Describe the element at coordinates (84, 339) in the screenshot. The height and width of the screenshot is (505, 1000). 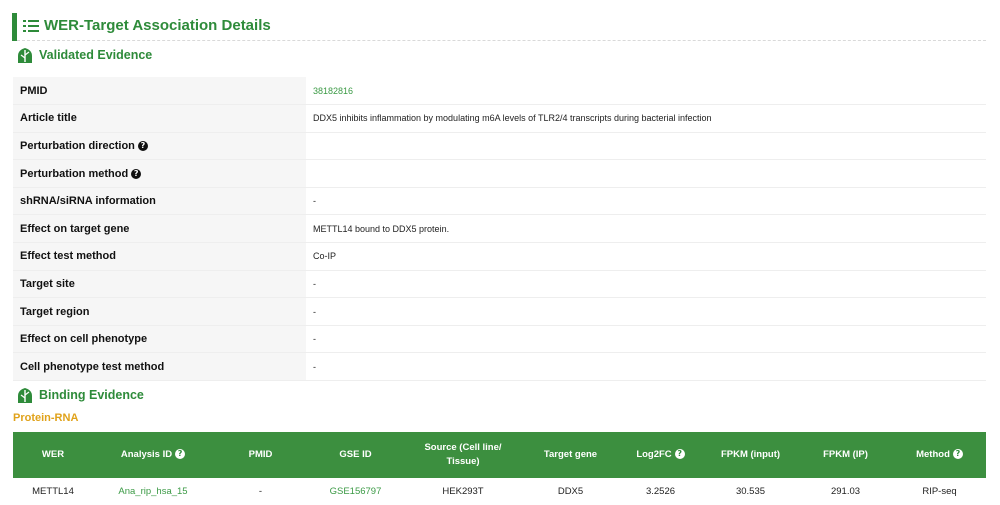
I see `detail-label-text: Effect on cell phenotype` at that location.